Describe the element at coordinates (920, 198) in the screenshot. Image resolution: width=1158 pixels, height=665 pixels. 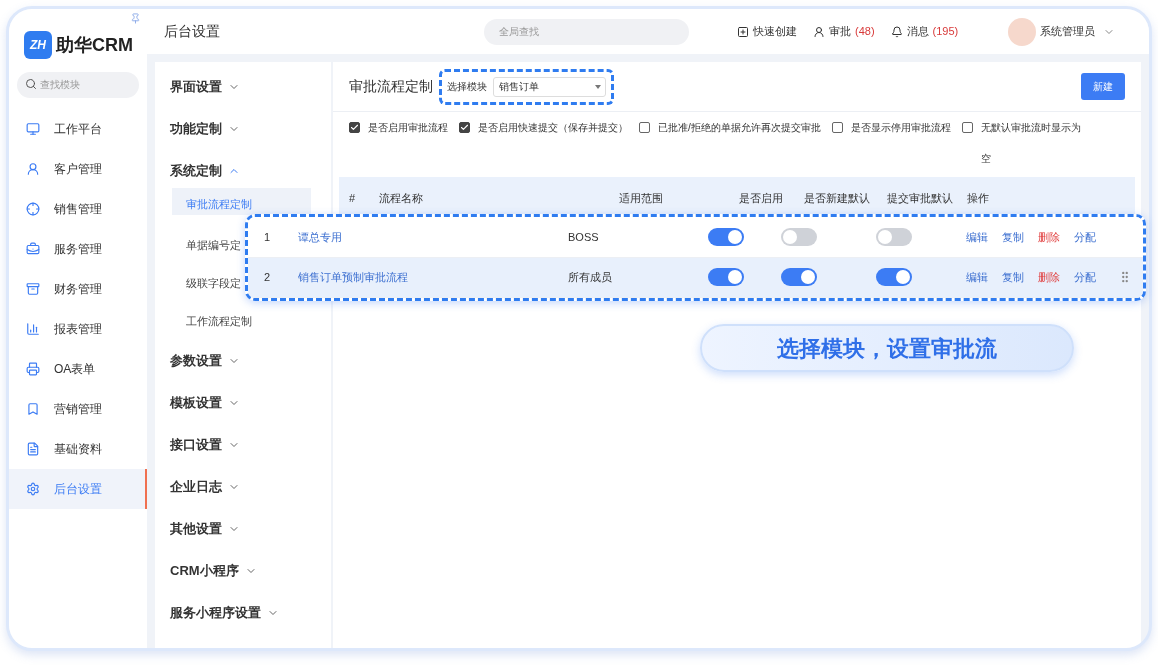
I see `column-header: 提交审批默认` at that location.